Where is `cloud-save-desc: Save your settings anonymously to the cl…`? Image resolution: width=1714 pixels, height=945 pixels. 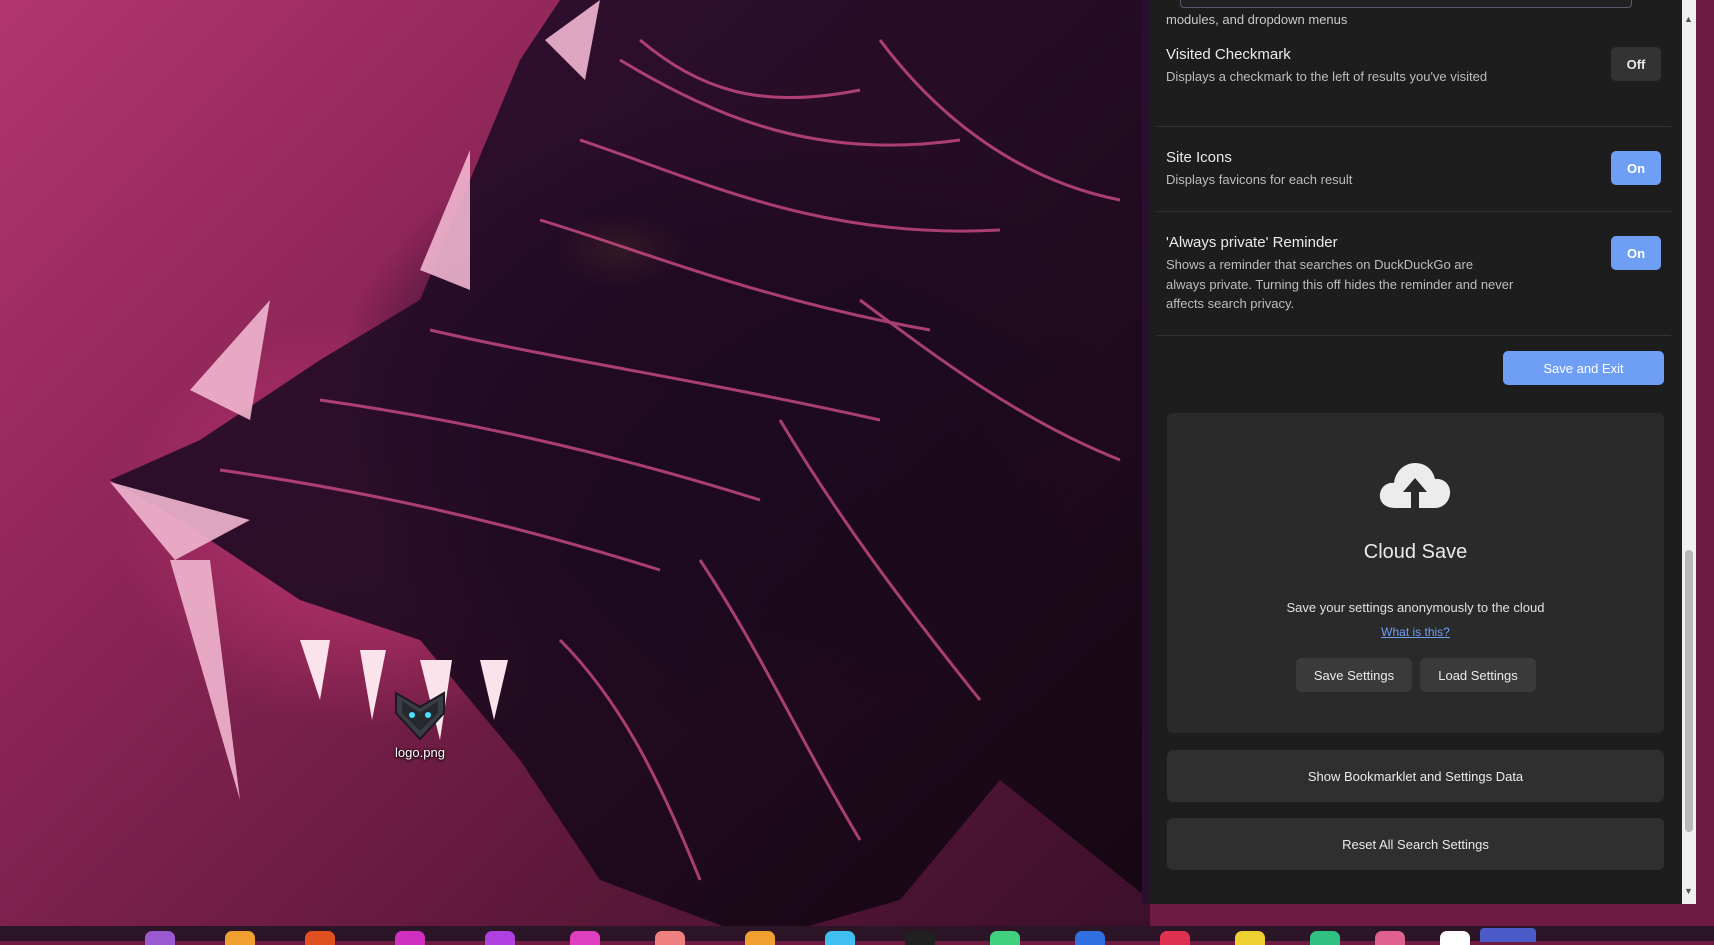
cloud-save-desc: Save your settings anonymously to the cl… is located at coordinates (1415, 607).